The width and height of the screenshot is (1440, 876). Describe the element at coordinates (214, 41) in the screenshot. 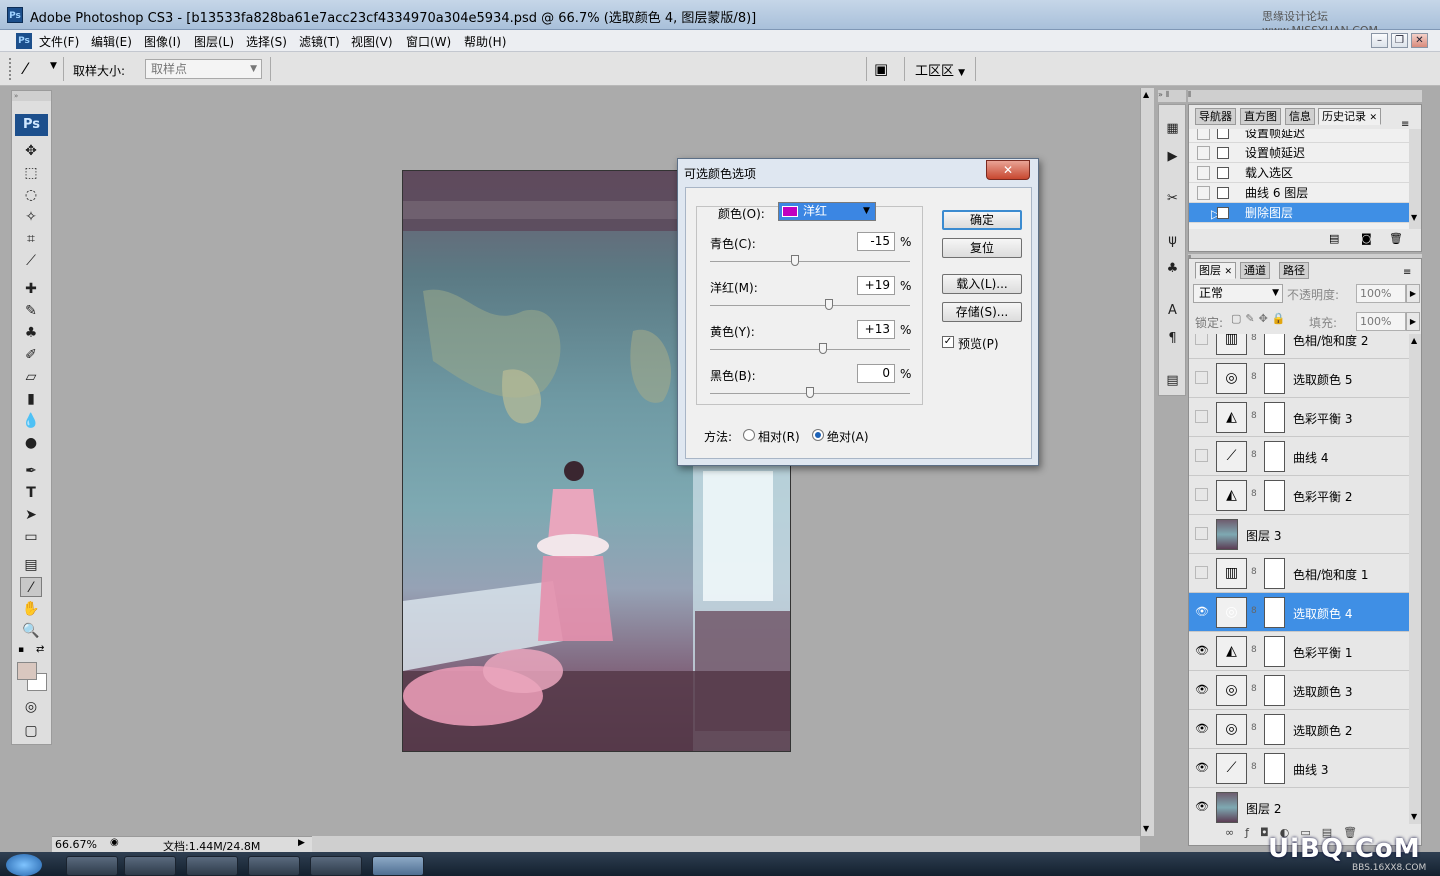

I see `menu-layer: 图层(L)` at that location.